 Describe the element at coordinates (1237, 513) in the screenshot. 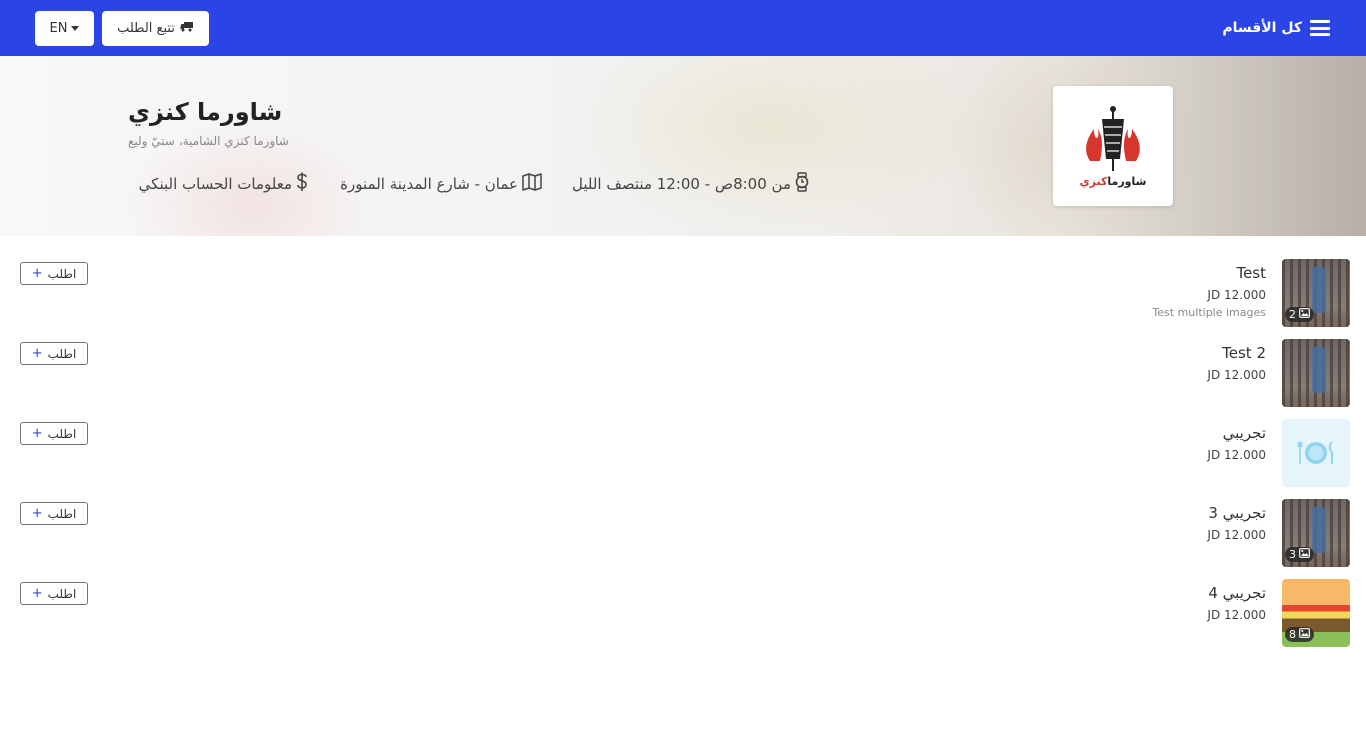

I see `item-name: تجريبي 3` at that location.